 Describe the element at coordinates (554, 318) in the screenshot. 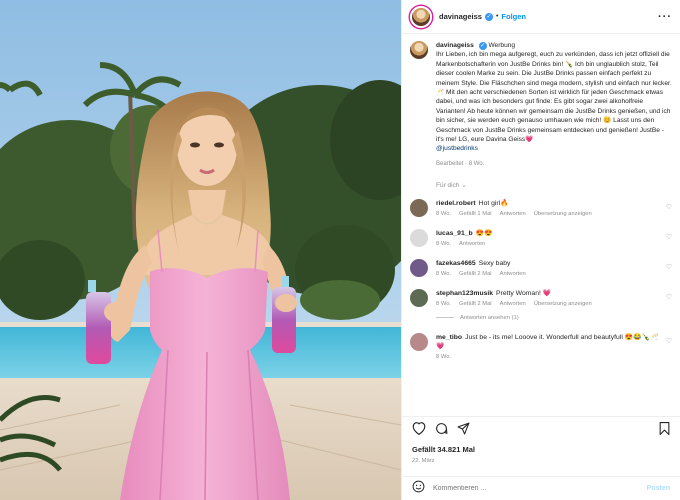

I see `view-replies-button: Antworten ansehen (1)` at that location.